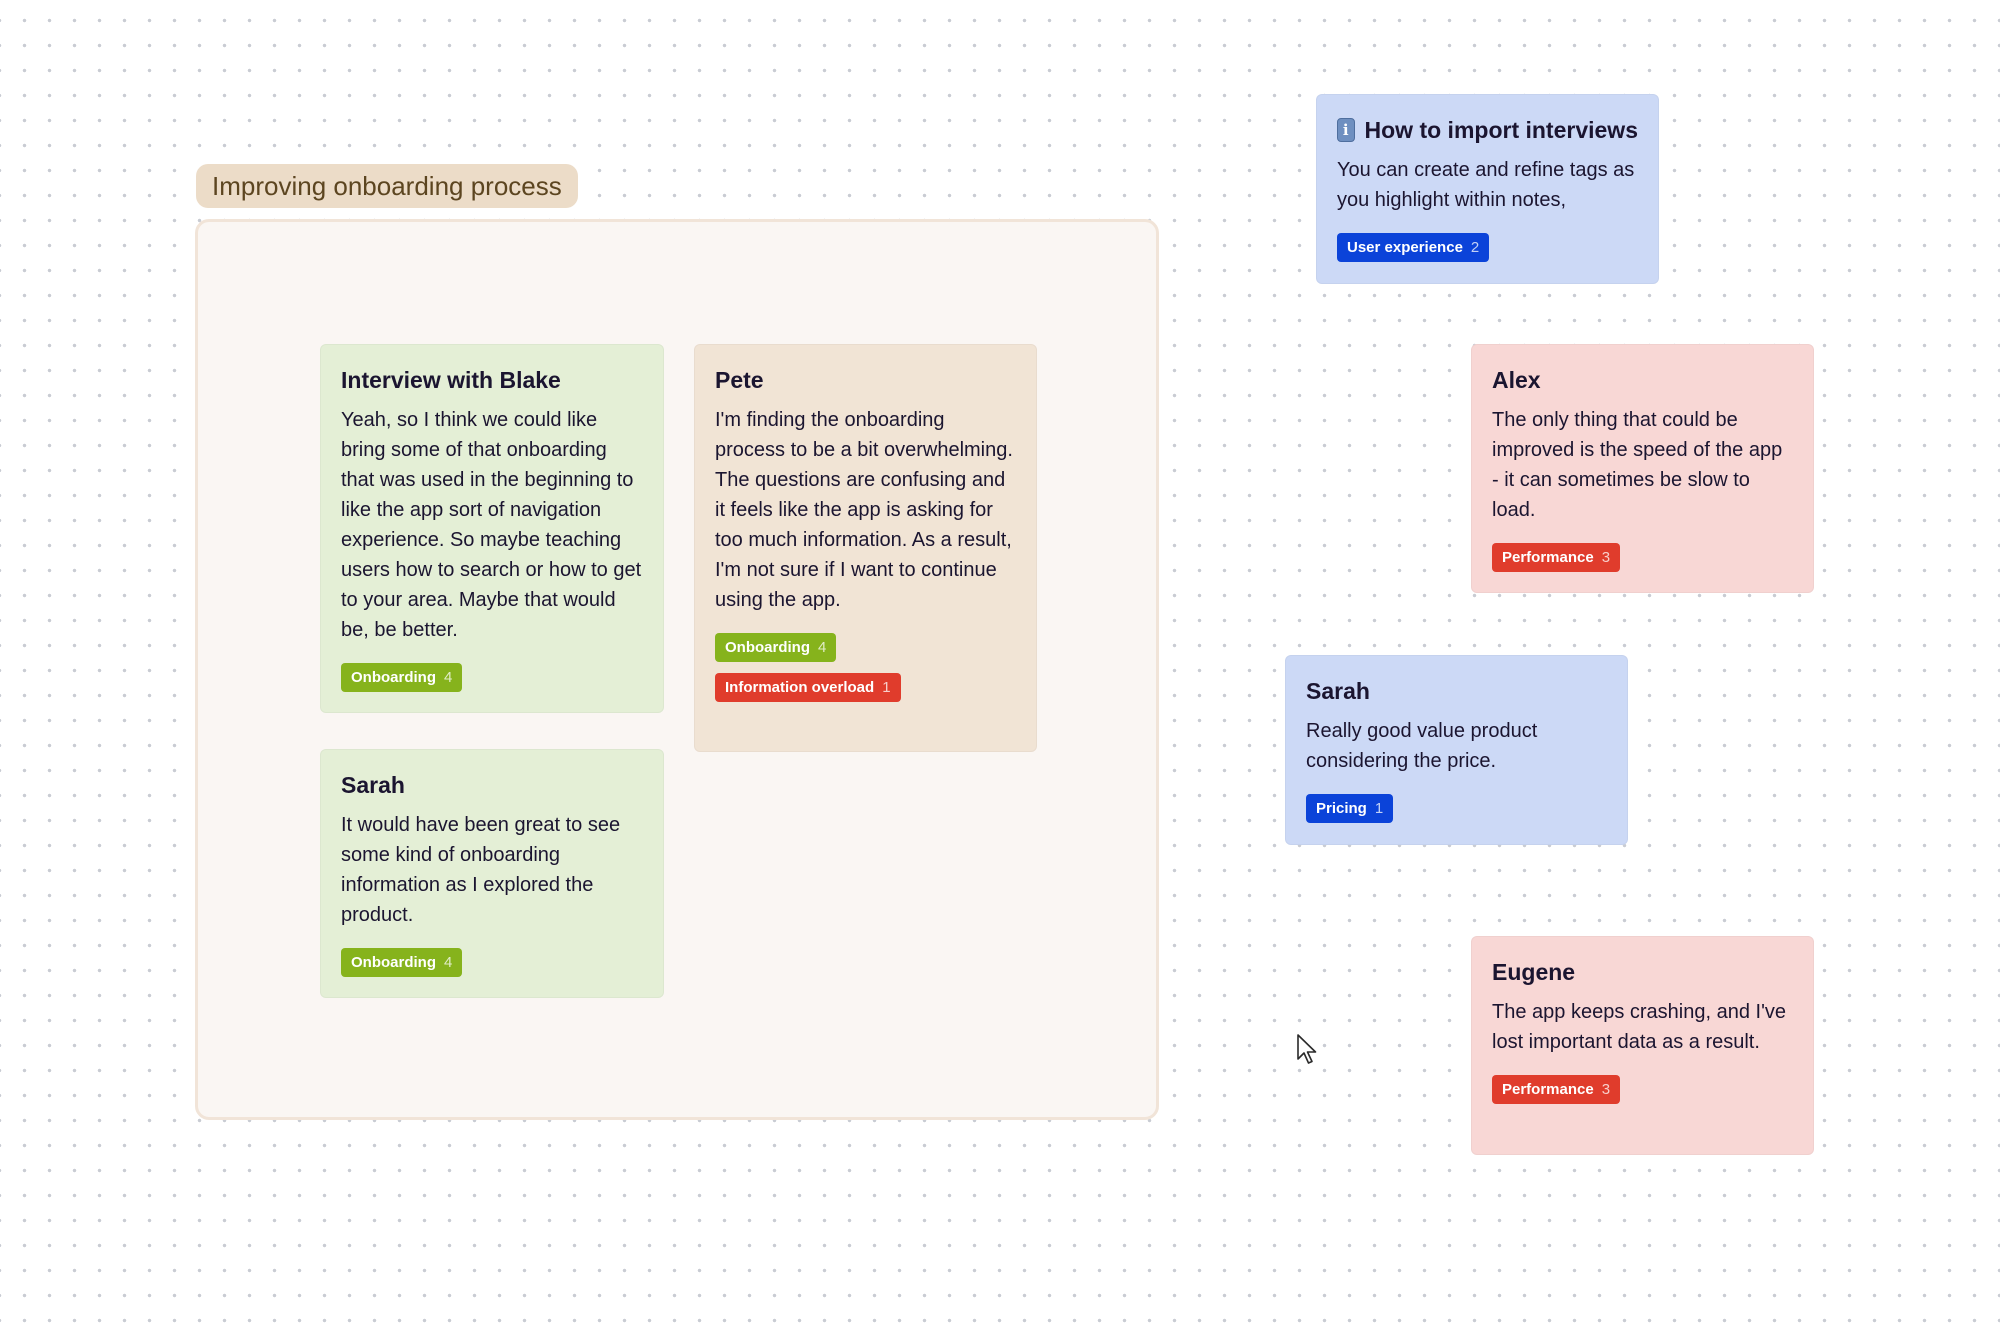 This screenshot has width=2000, height=1337. What do you see at coordinates (800, 687) in the screenshot?
I see `tag-label: Information overload` at bounding box center [800, 687].